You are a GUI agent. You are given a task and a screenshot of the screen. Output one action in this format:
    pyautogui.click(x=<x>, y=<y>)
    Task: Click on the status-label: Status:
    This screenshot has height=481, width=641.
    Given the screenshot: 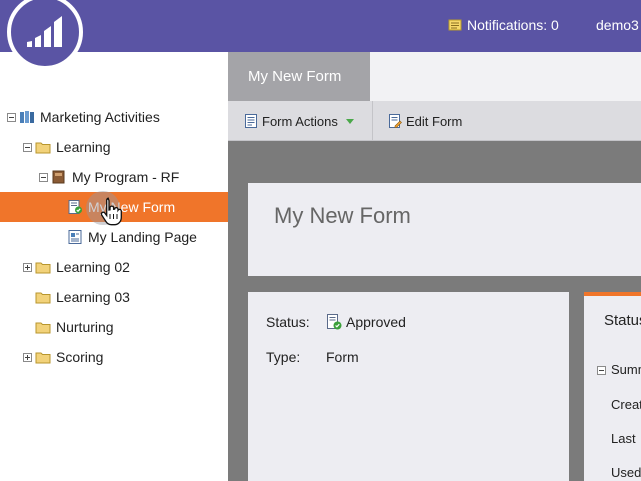 What is the action you would take?
    pyautogui.click(x=288, y=322)
    